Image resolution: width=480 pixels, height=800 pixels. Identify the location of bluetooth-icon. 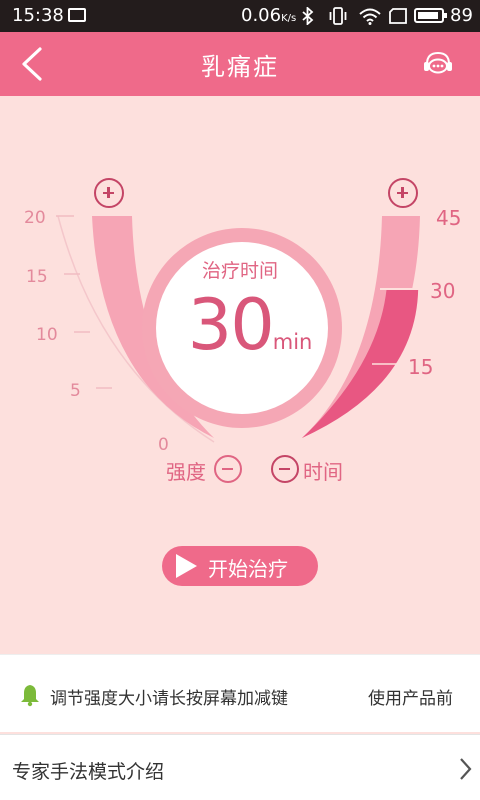
(308, 16).